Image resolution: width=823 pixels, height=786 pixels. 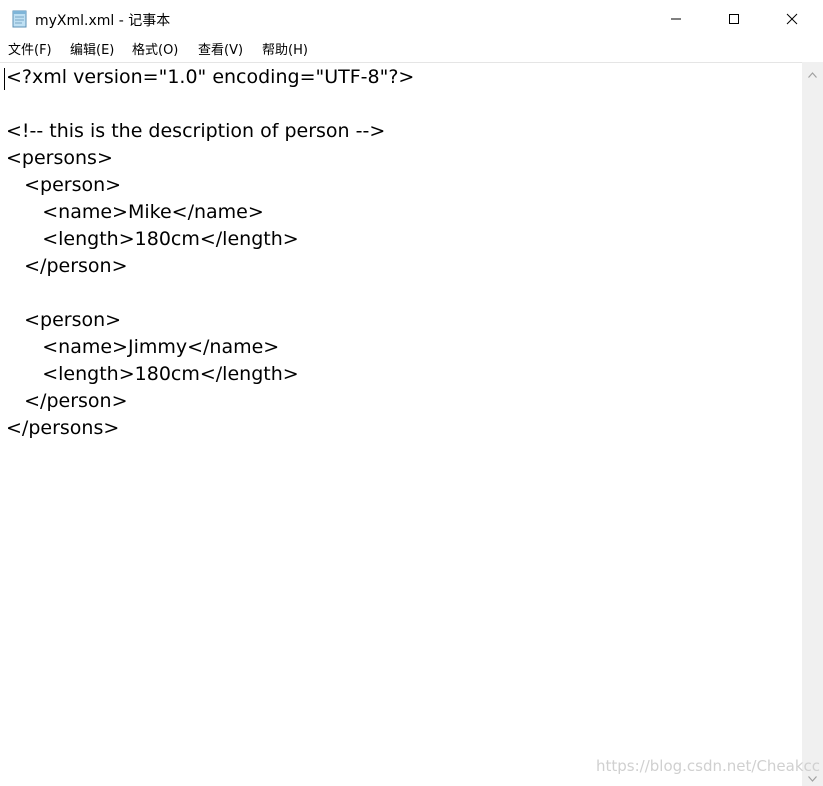 What do you see at coordinates (812, 424) in the screenshot?
I see `vertical-scrollbar` at bounding box center [812, 424].